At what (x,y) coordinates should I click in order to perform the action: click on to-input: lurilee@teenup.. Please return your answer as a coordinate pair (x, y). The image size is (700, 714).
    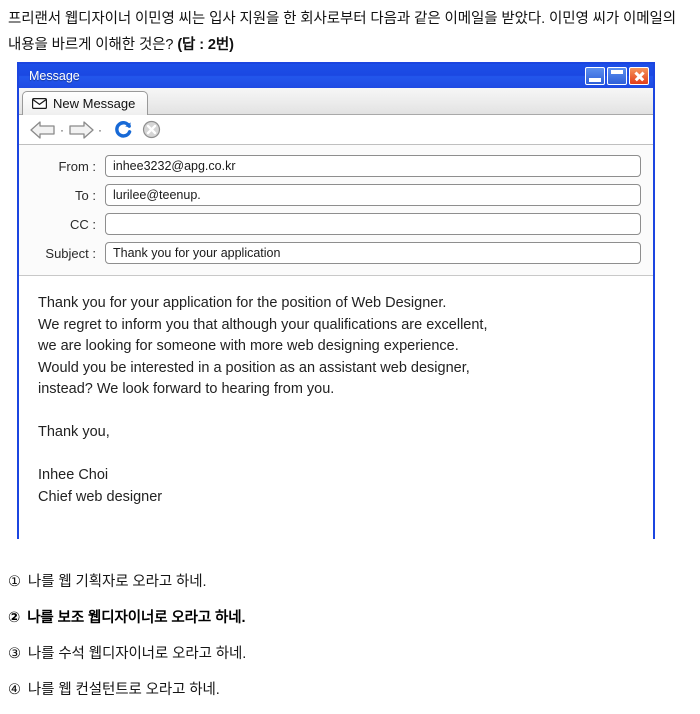
    Looking at the image, I should click on (373, 195).